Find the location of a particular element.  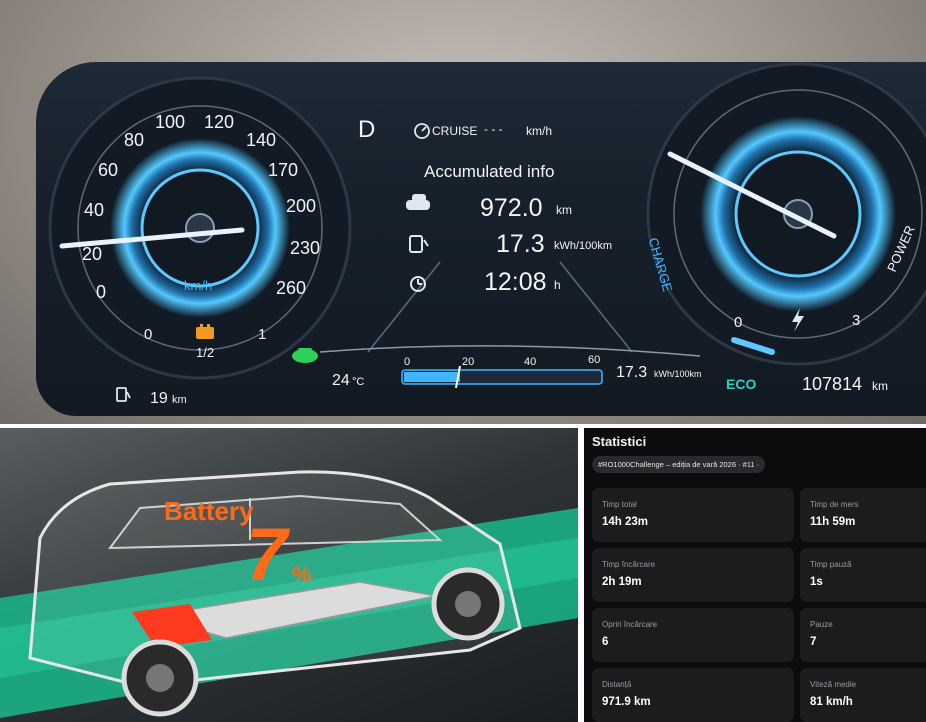

speed-tick-140: 140 is located at coordinates (261, 140).